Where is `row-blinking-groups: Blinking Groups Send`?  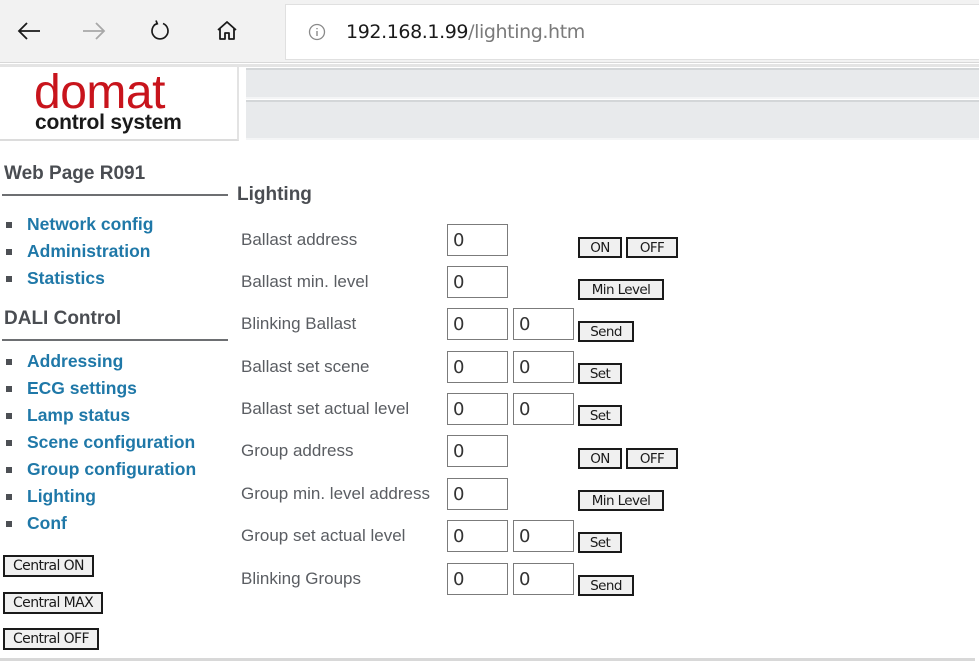 row-blinking-groups: Blinking Groups Send is located at coordinates (471, 580).